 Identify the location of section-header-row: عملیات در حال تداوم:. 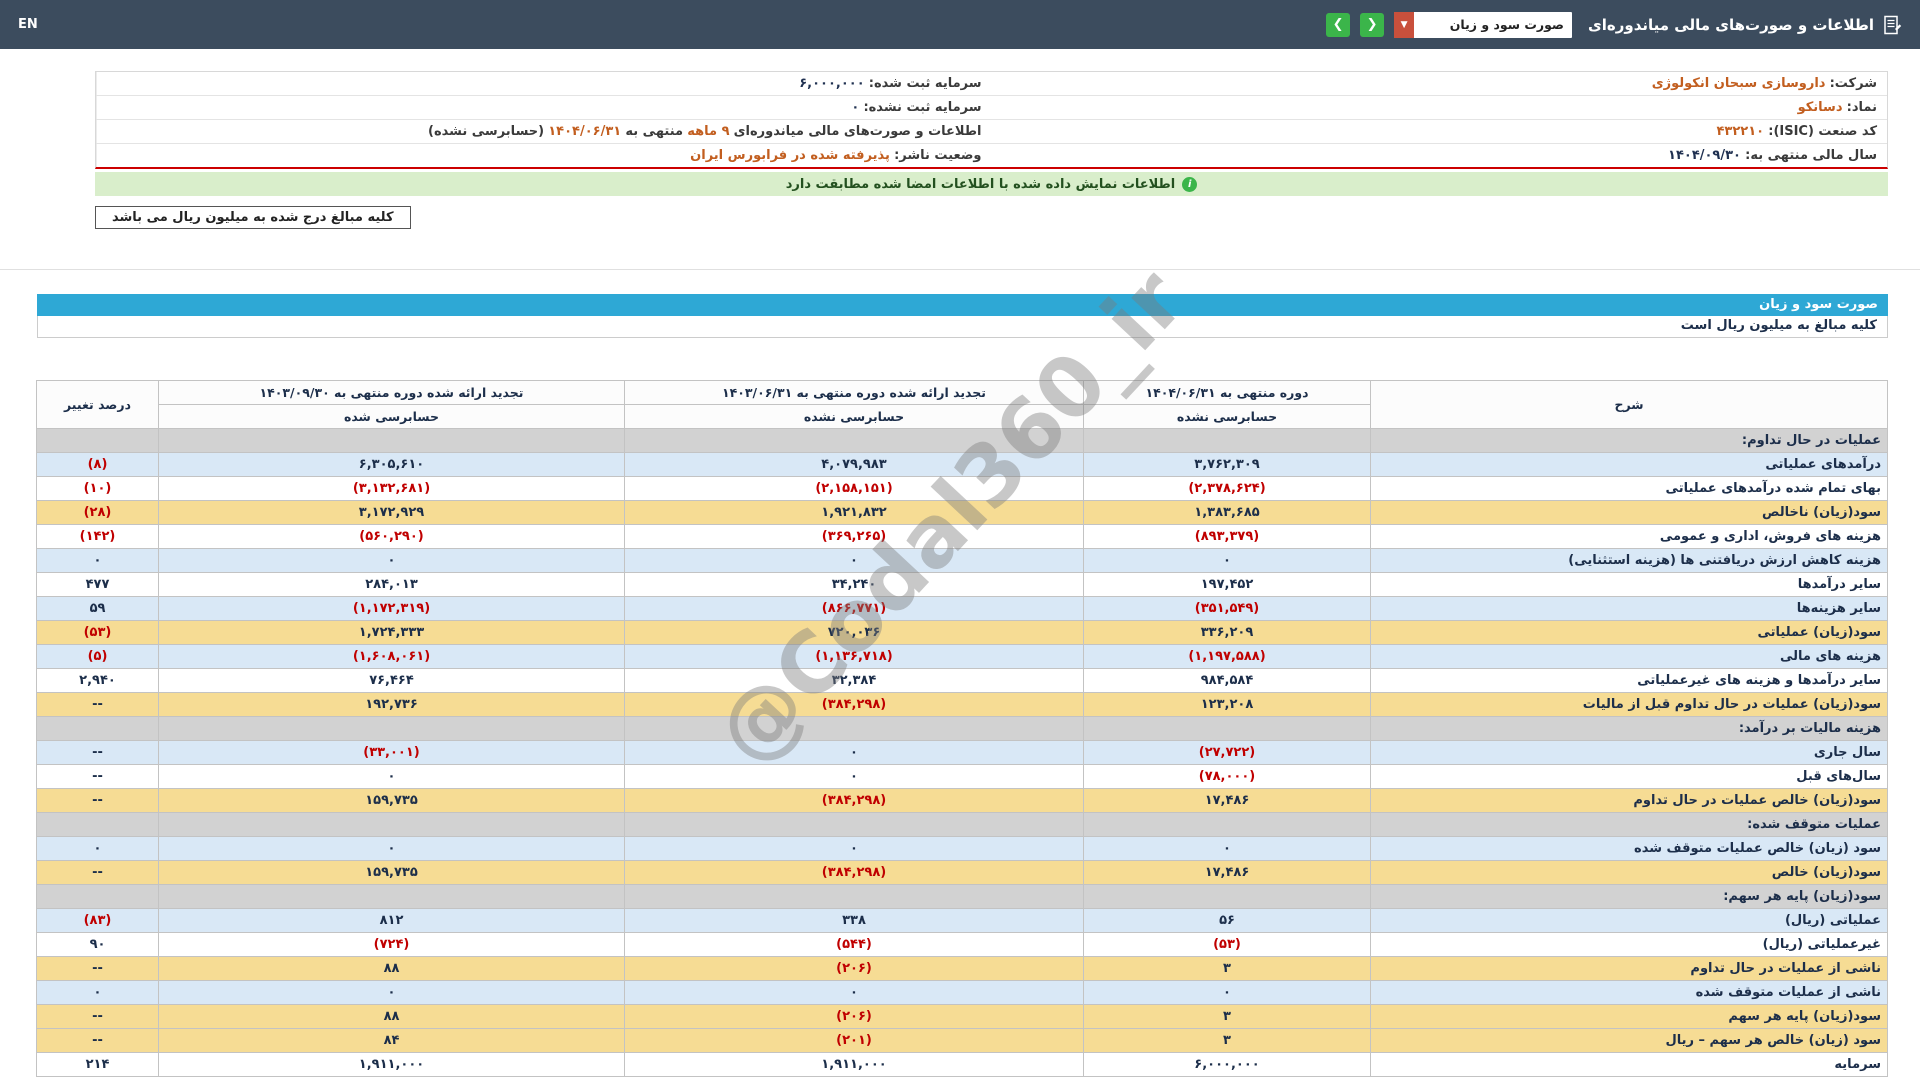
(962, 440).